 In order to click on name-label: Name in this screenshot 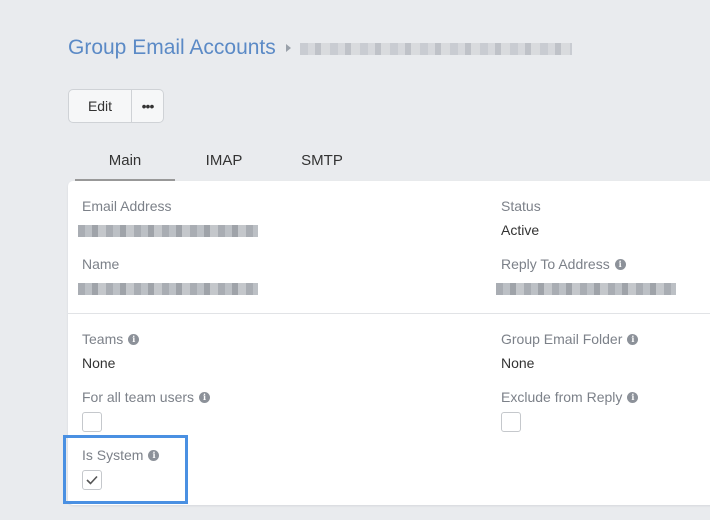, I will do `click(101, 264)`.